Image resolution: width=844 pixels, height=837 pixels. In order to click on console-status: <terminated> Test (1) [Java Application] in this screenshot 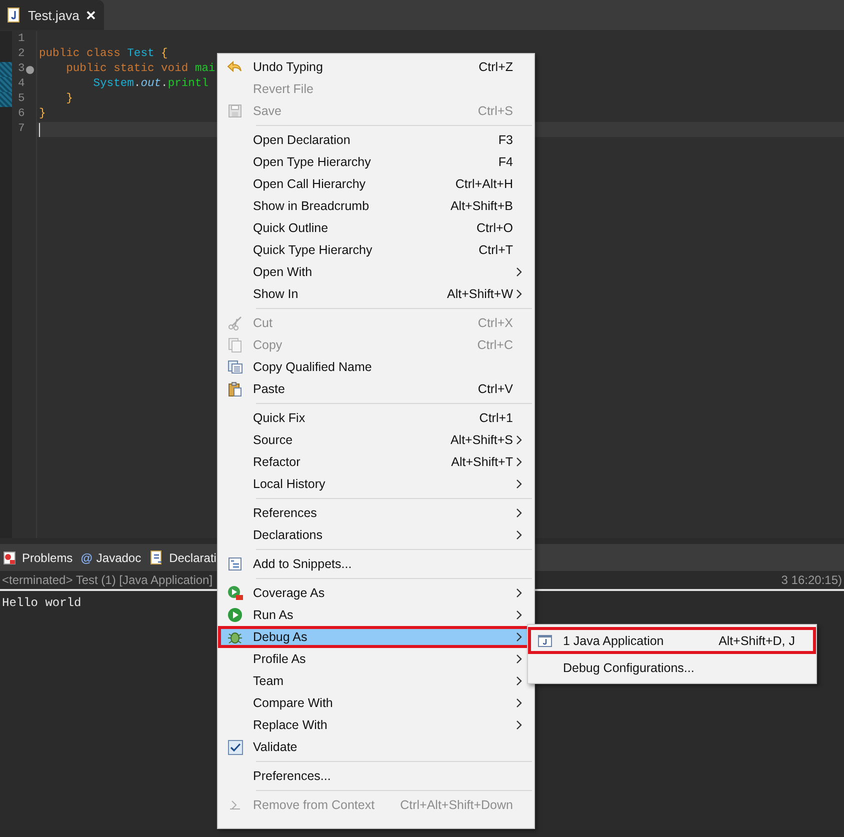, I will do `click(107, 580)`.